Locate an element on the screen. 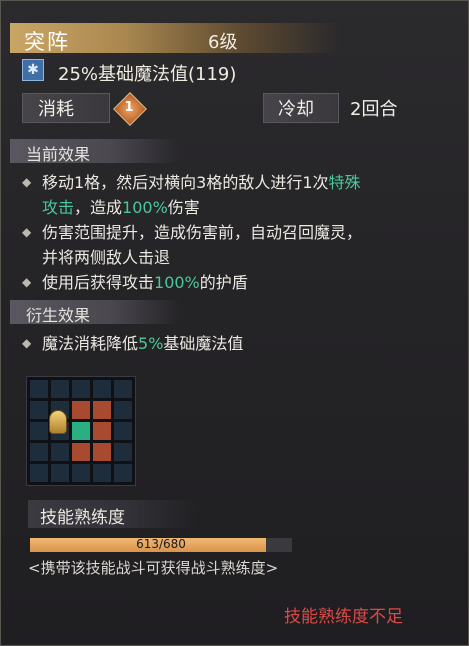 The height and width of the screenshot is (646, 469). consume-label: 消耗 is located at coordinates (56, 109).